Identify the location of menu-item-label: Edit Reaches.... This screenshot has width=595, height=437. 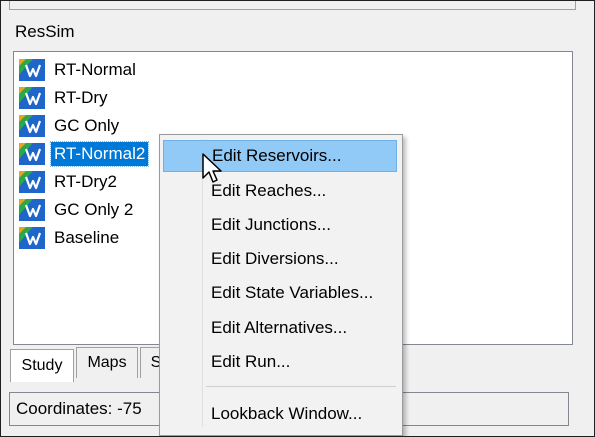
(269, 190).